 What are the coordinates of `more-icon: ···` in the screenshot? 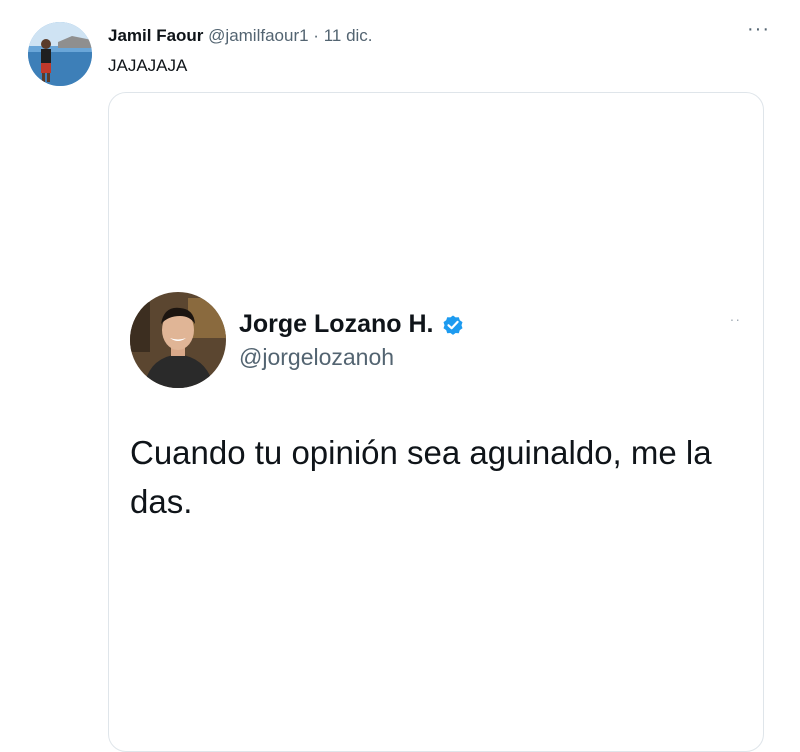 It's located at (758, 29).